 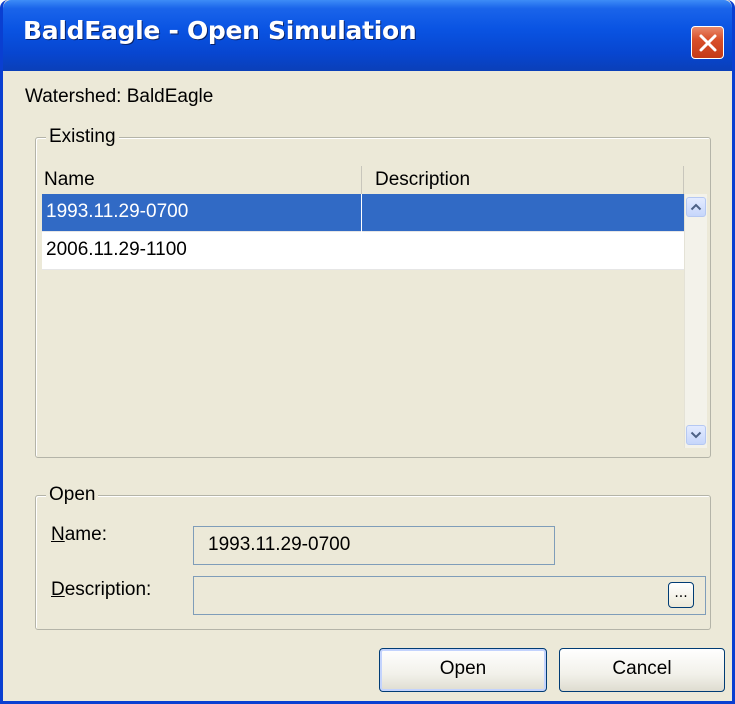 I want to click on table-row: 2006.11.29-1100, so click(x=363, y=251).